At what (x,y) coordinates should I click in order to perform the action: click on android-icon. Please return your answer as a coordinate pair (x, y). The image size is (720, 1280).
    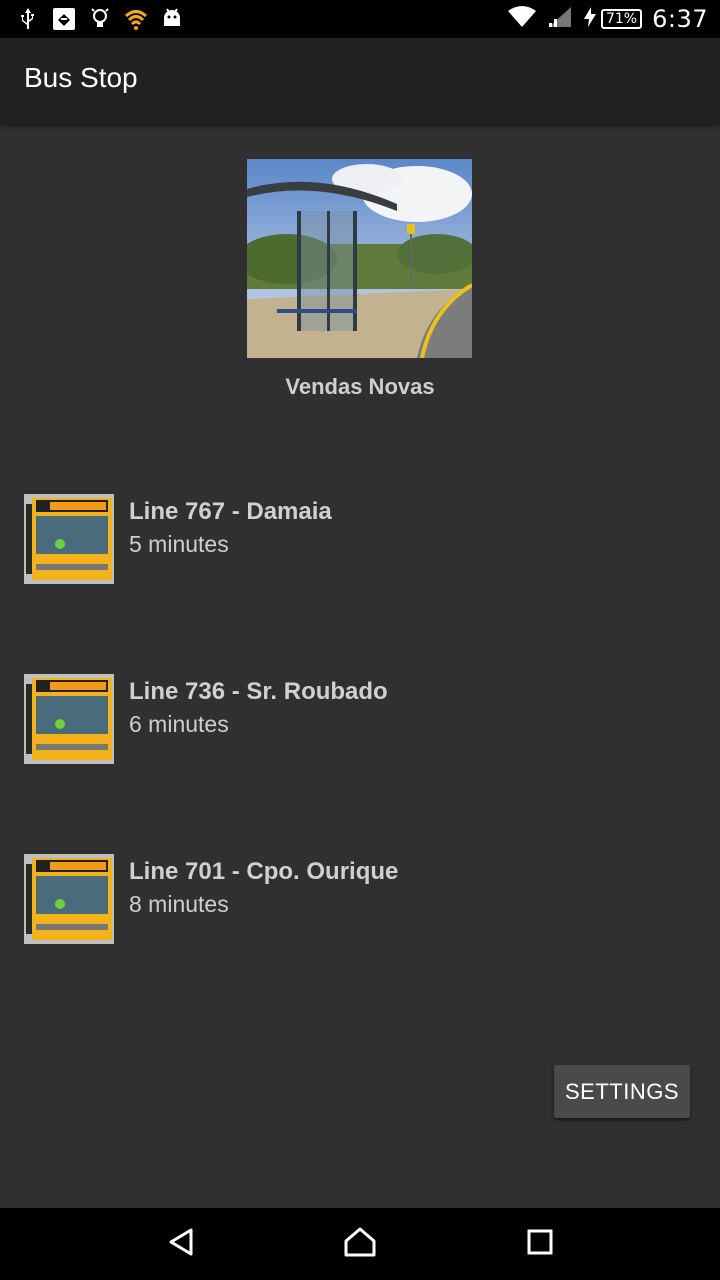
    Looking at the image, I should click on (172, 19).